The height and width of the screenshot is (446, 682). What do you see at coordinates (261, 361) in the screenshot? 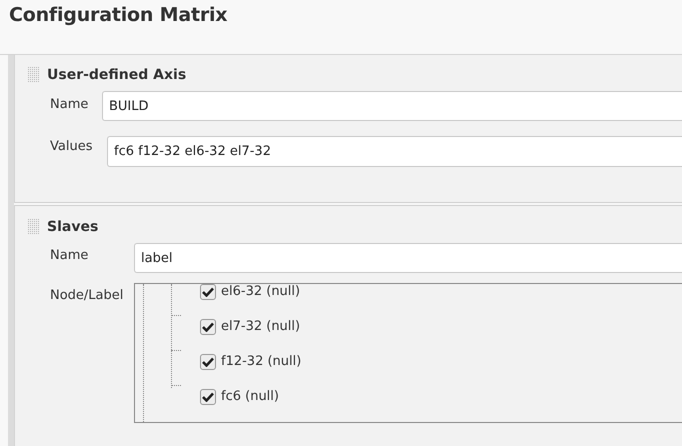
I see `tree-item-label: f12-32 (null)` at bounding box center [261, 361].